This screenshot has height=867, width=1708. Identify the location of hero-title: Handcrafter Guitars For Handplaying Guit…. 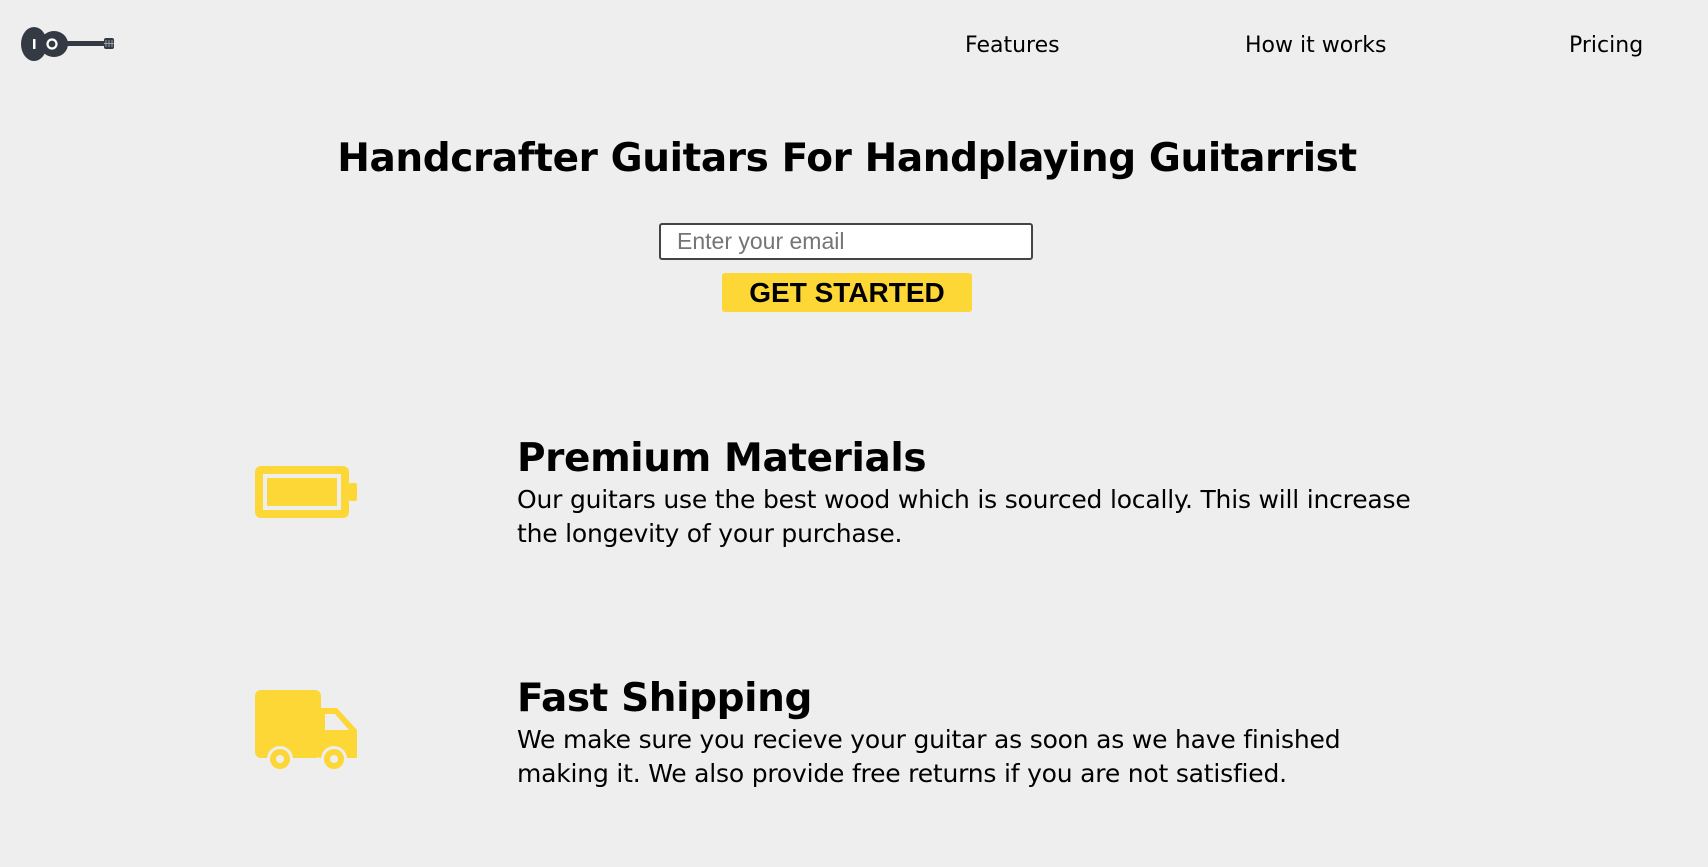
(847, 158).